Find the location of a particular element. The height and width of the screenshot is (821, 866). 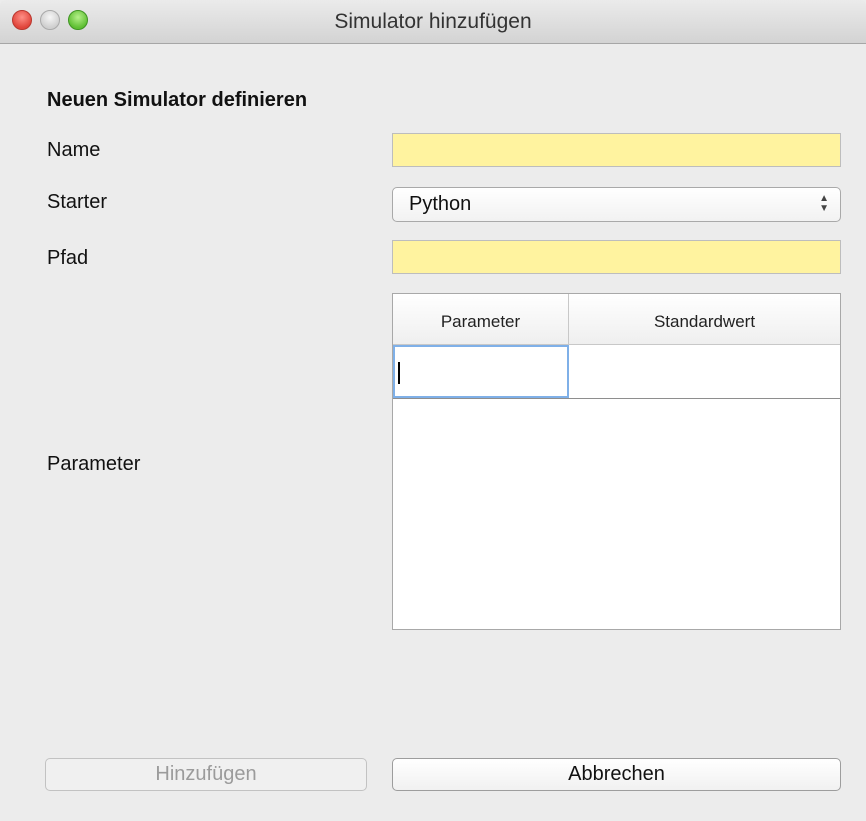

add-button: Hinzufügen is located at coordinates (206, 774).